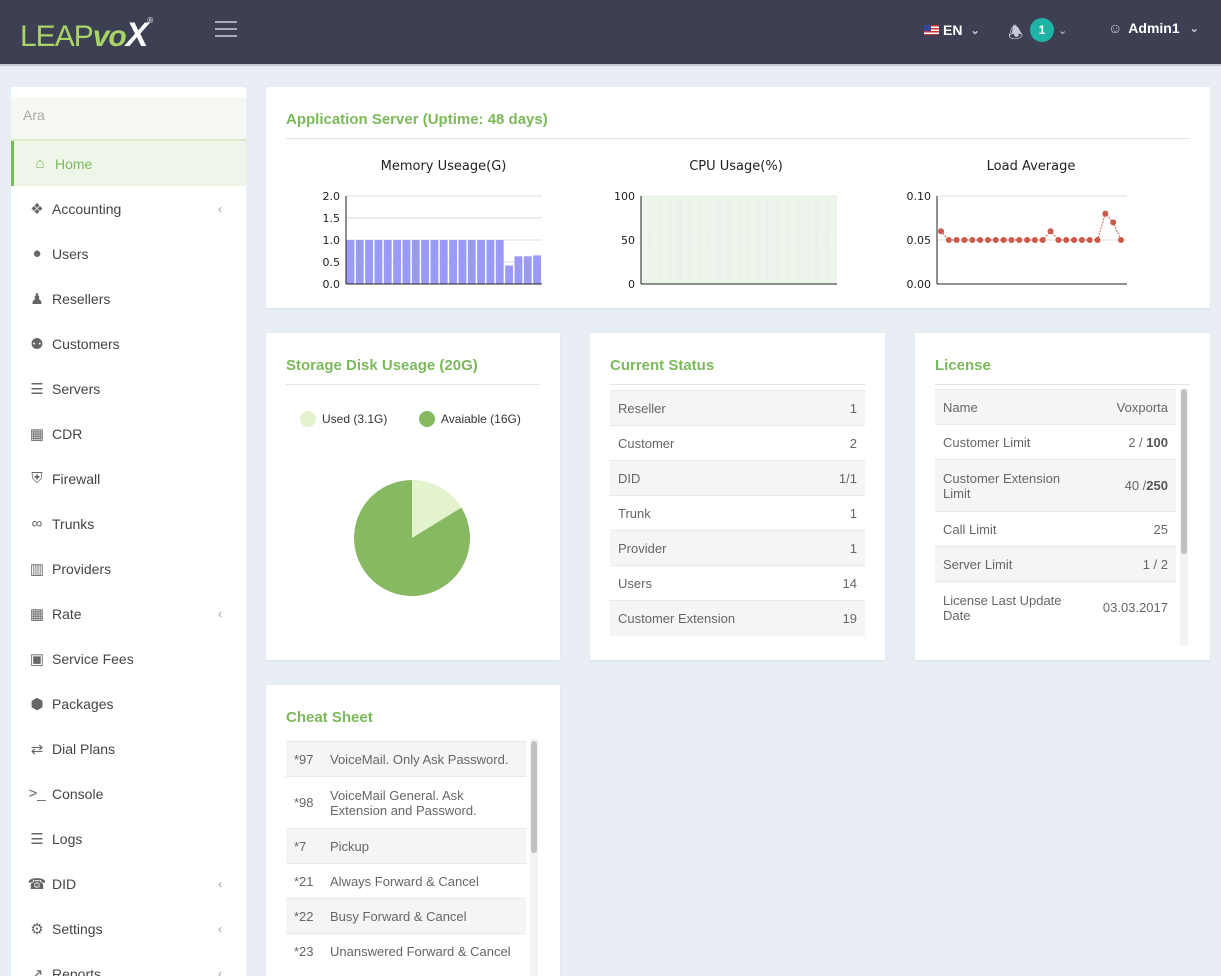 This screenshot has height=976, width=1221. Describe the element at coordinates (128, 208) in the screenshot. I see `sidebar-item-accounting: ❖ Accounting ‹` at that location.